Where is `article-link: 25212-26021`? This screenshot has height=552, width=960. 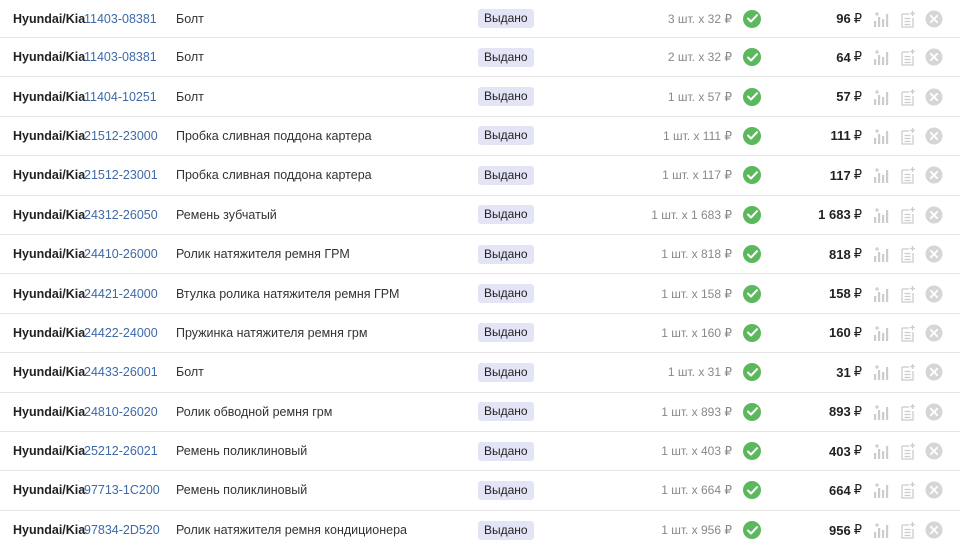 article-link: 25212-26021 is located at coordinates (121, 451).